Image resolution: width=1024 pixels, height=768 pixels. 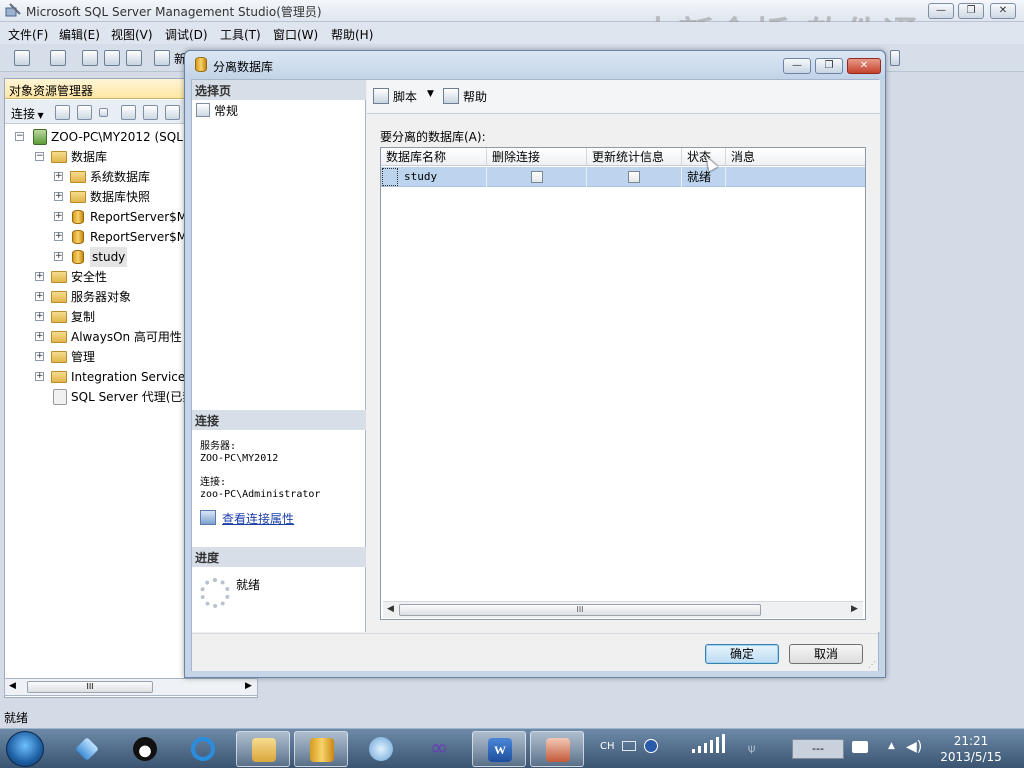 I want to click on table-row: study 就绪, so click(x=623, y=177).